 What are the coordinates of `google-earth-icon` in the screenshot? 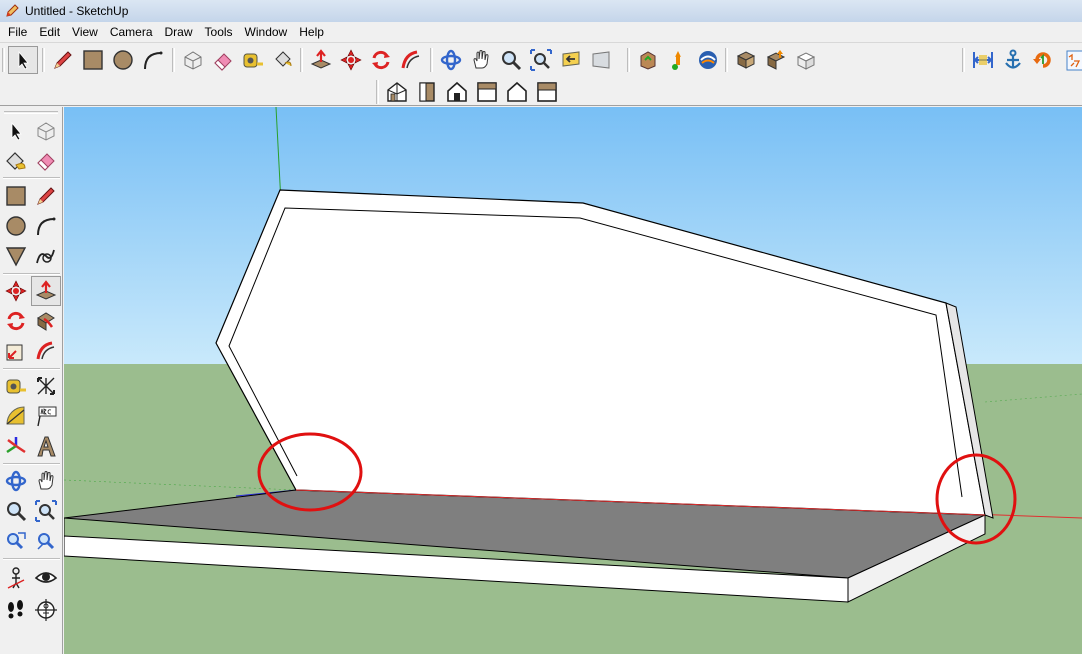 It's located at (708, 60).